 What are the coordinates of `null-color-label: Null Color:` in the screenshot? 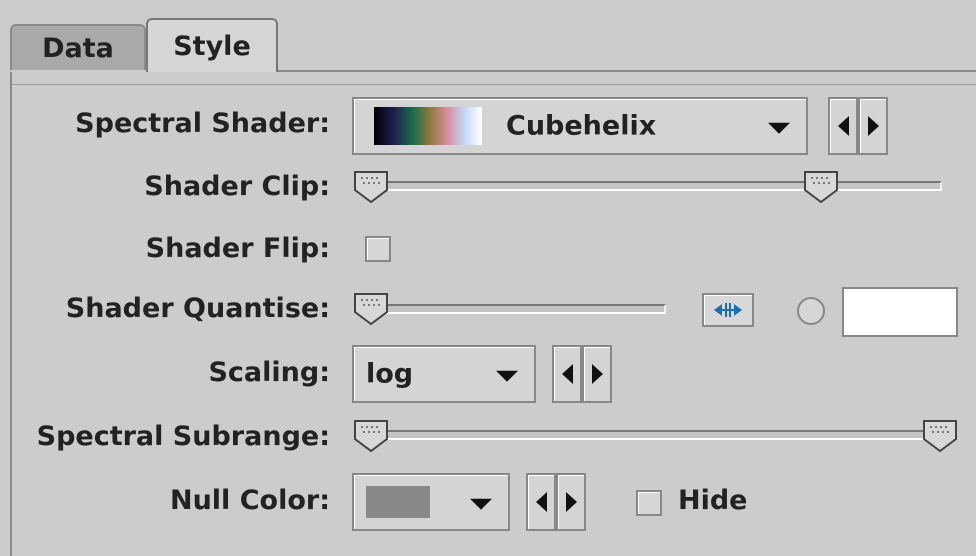 It's located at (249, 500).